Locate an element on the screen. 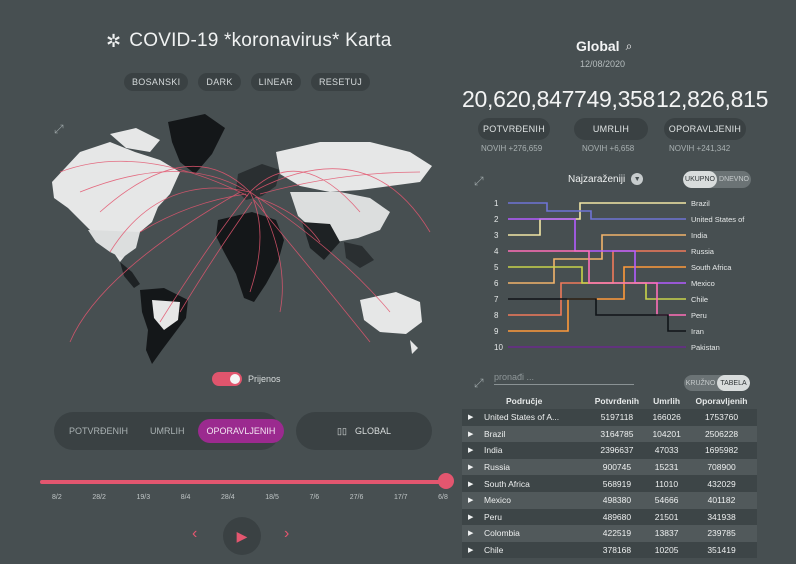 Image resolution: width=796 pixels, height=564 pixels. table-header-confirmed: Potvrđenih is located at coordinates (617, 401).